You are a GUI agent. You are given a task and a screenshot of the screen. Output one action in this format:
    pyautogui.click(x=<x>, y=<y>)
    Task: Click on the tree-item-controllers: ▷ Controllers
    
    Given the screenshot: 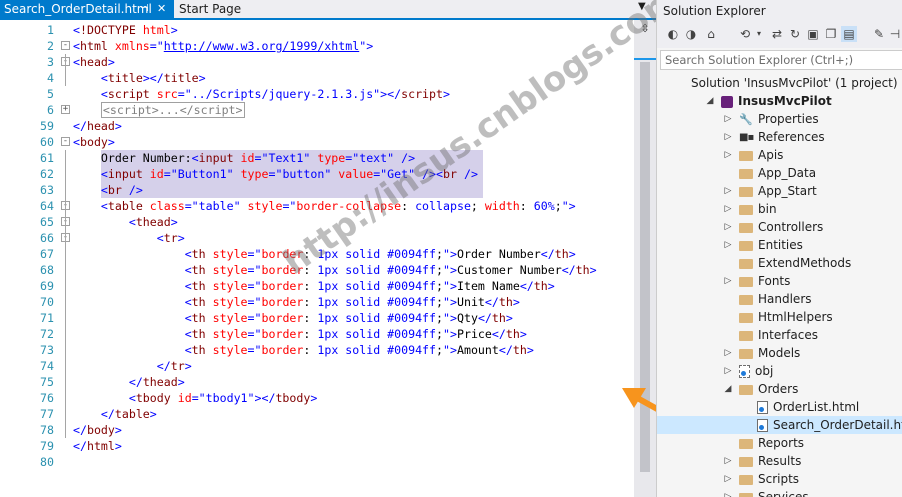 What is the action you would take?
    pyautogui.click(x=779, y=227)
    